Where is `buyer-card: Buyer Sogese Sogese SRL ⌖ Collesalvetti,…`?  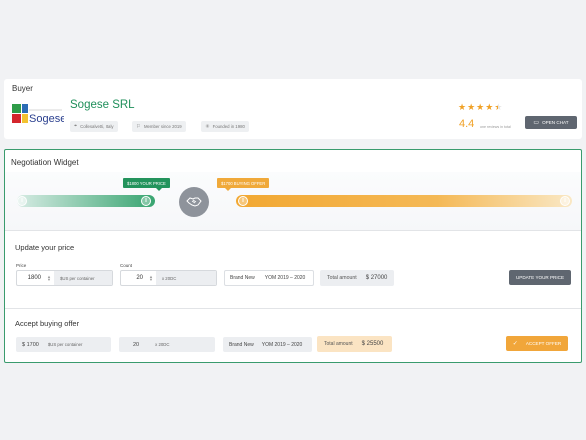
buyer-card: Buyer Sogese Sogese SRL ⌖ Collesalvetti,… is located at coordinates (293, 109).